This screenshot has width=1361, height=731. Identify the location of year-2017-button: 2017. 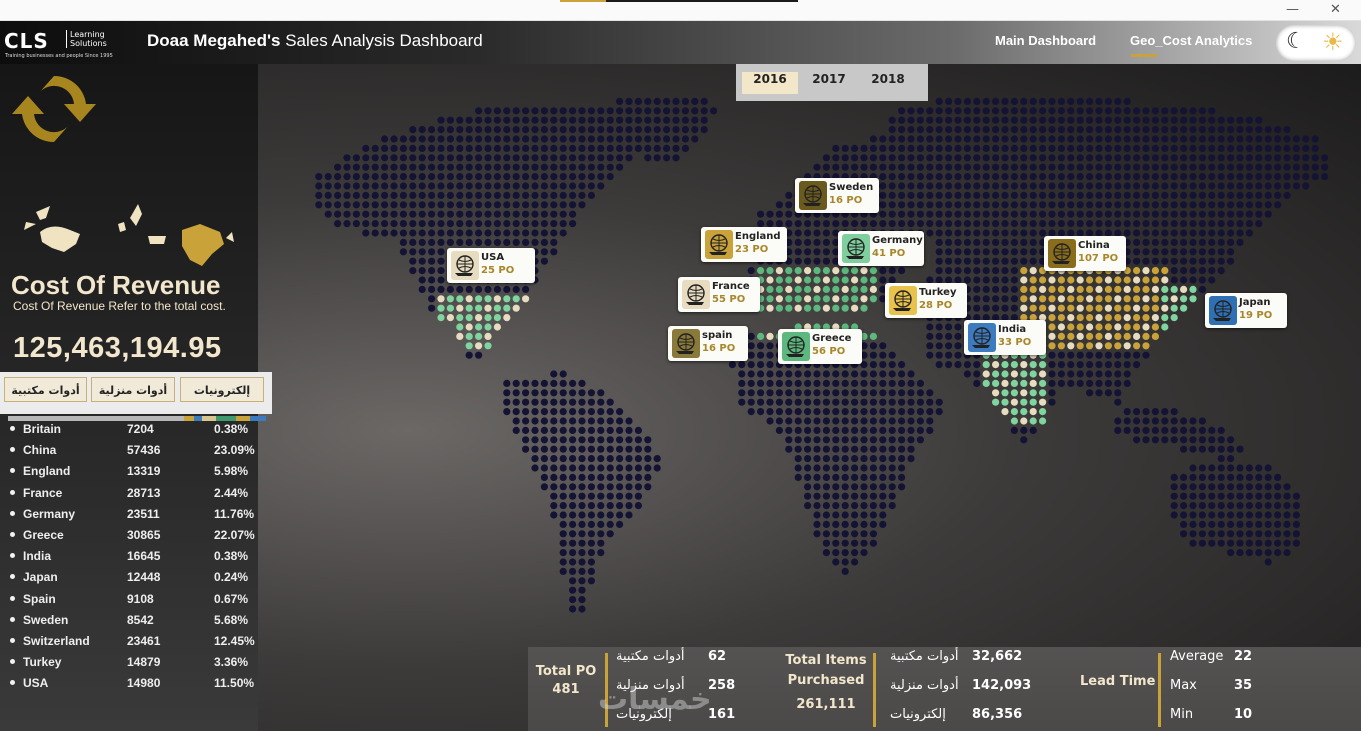
(829, 83).